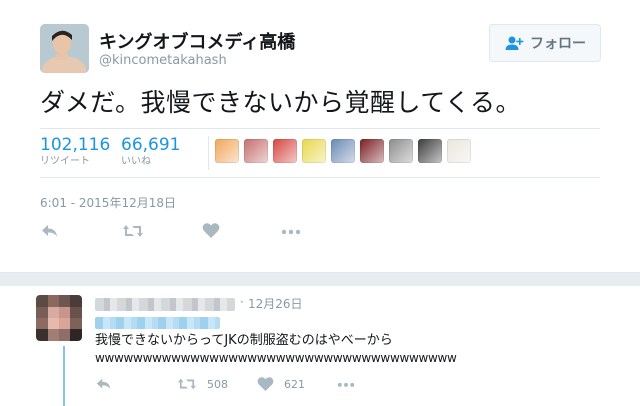  I want to click on author-avatar, so click(64, 48).